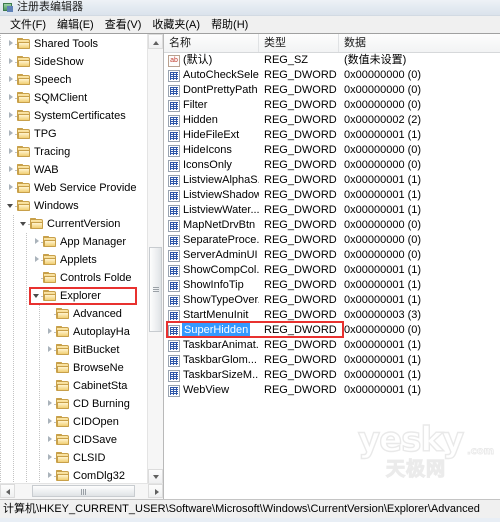 This screenshot has width=500, height=522. I want to click on value-name-label: AutoCheckSelect, so click(221, 75).